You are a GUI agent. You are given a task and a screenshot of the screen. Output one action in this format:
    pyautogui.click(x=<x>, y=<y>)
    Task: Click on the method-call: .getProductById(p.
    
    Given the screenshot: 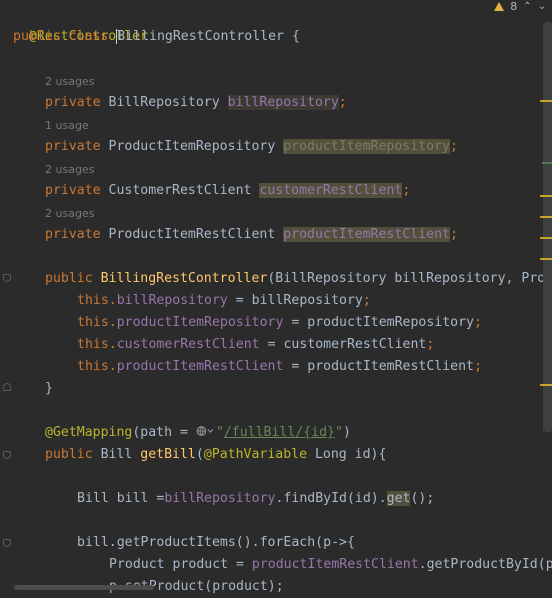 What is the action you would take?
    pyautogui.click(x=485, y=564)
    